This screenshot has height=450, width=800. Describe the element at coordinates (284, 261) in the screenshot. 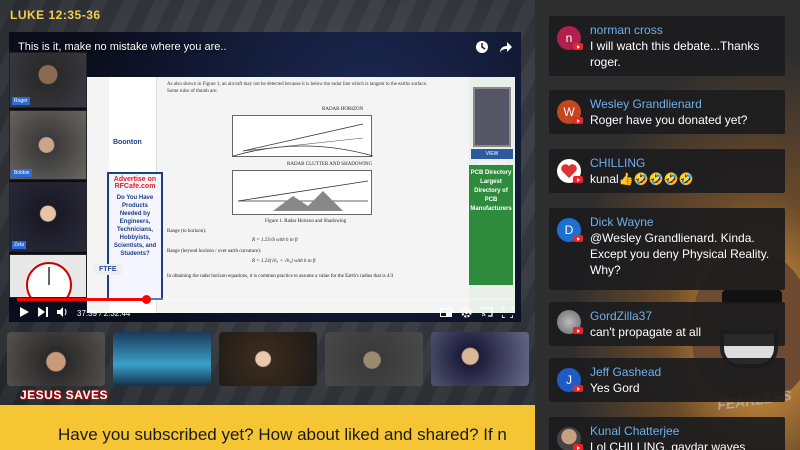

I see `equation-2: R = 1.23(√h₁ + √h₂) with h in ft` at that location.